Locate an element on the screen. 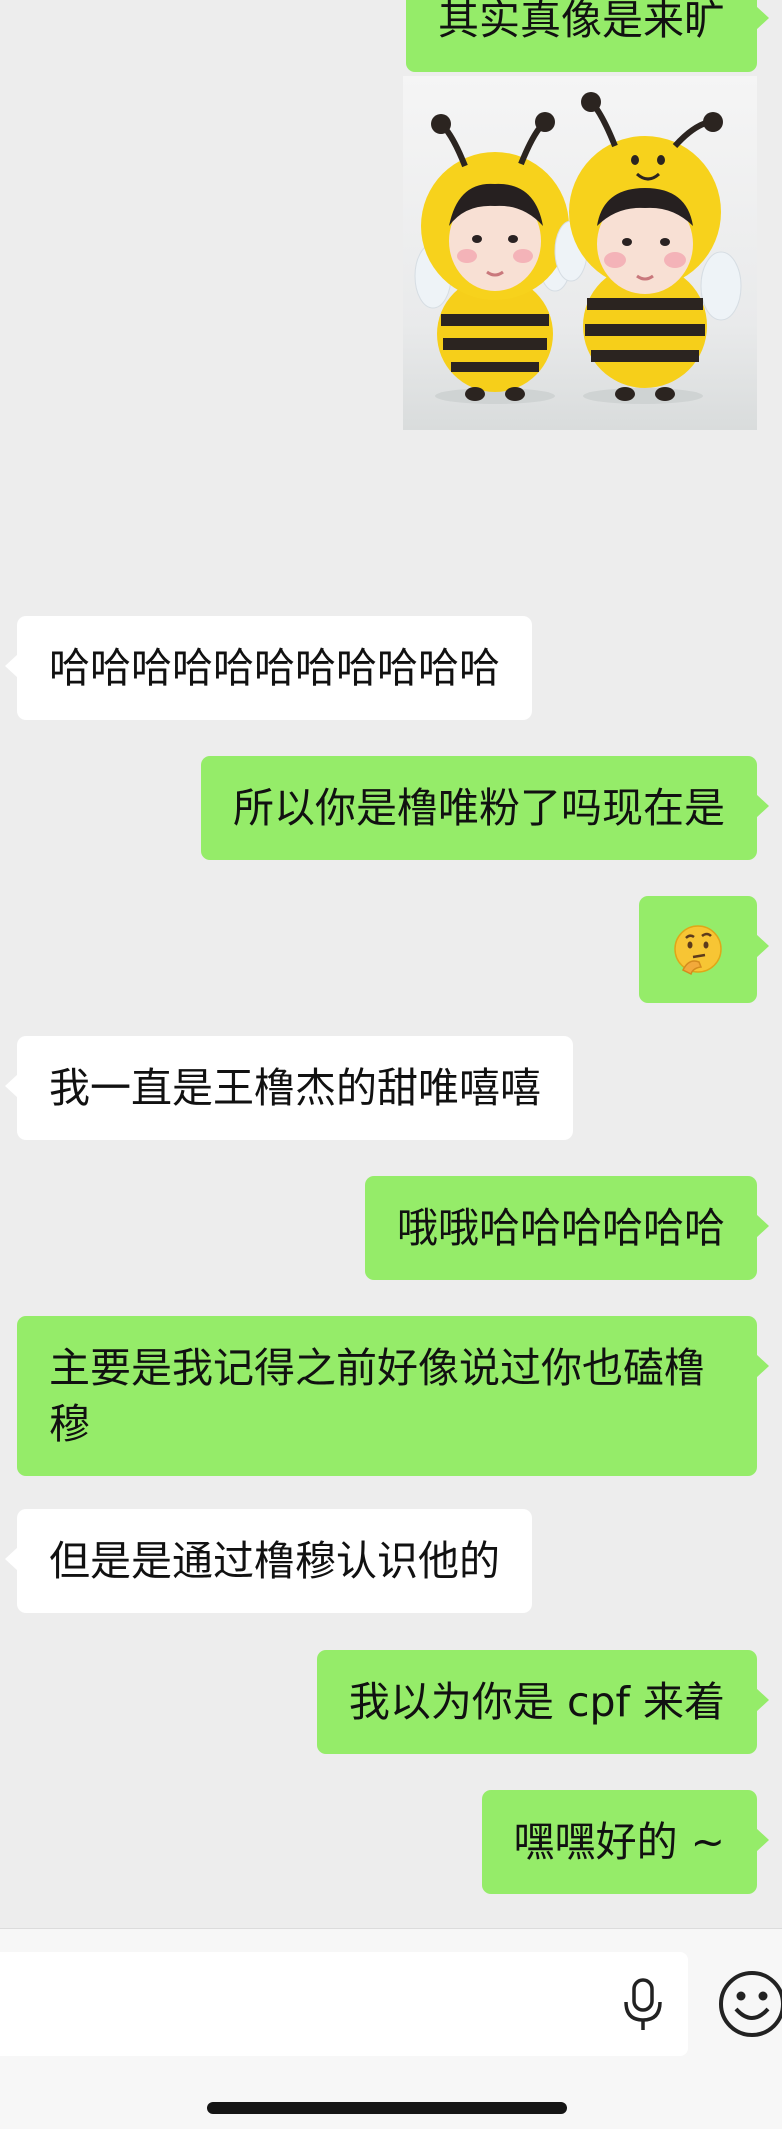  thinking-face-emoji is located at coordinates (698, 950).